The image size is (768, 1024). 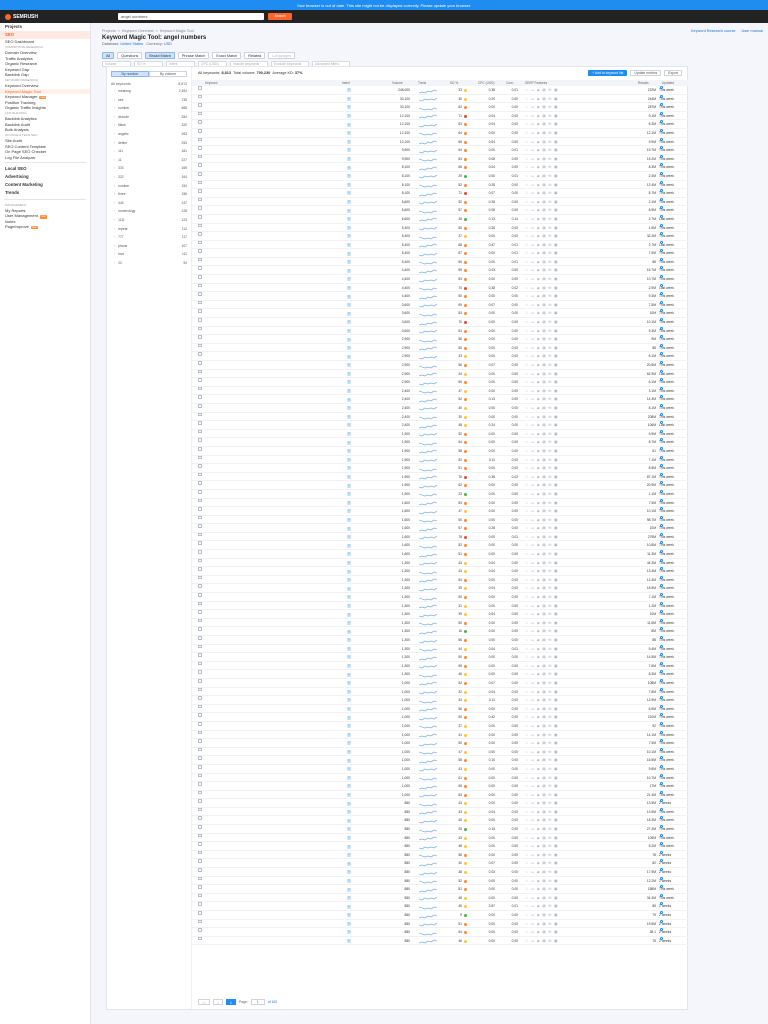 What do you see at coordinates (713, 31) in the screenshot?
I see `keyword-research-course-link: Keyword Research course` at bounding box center [713, 31].